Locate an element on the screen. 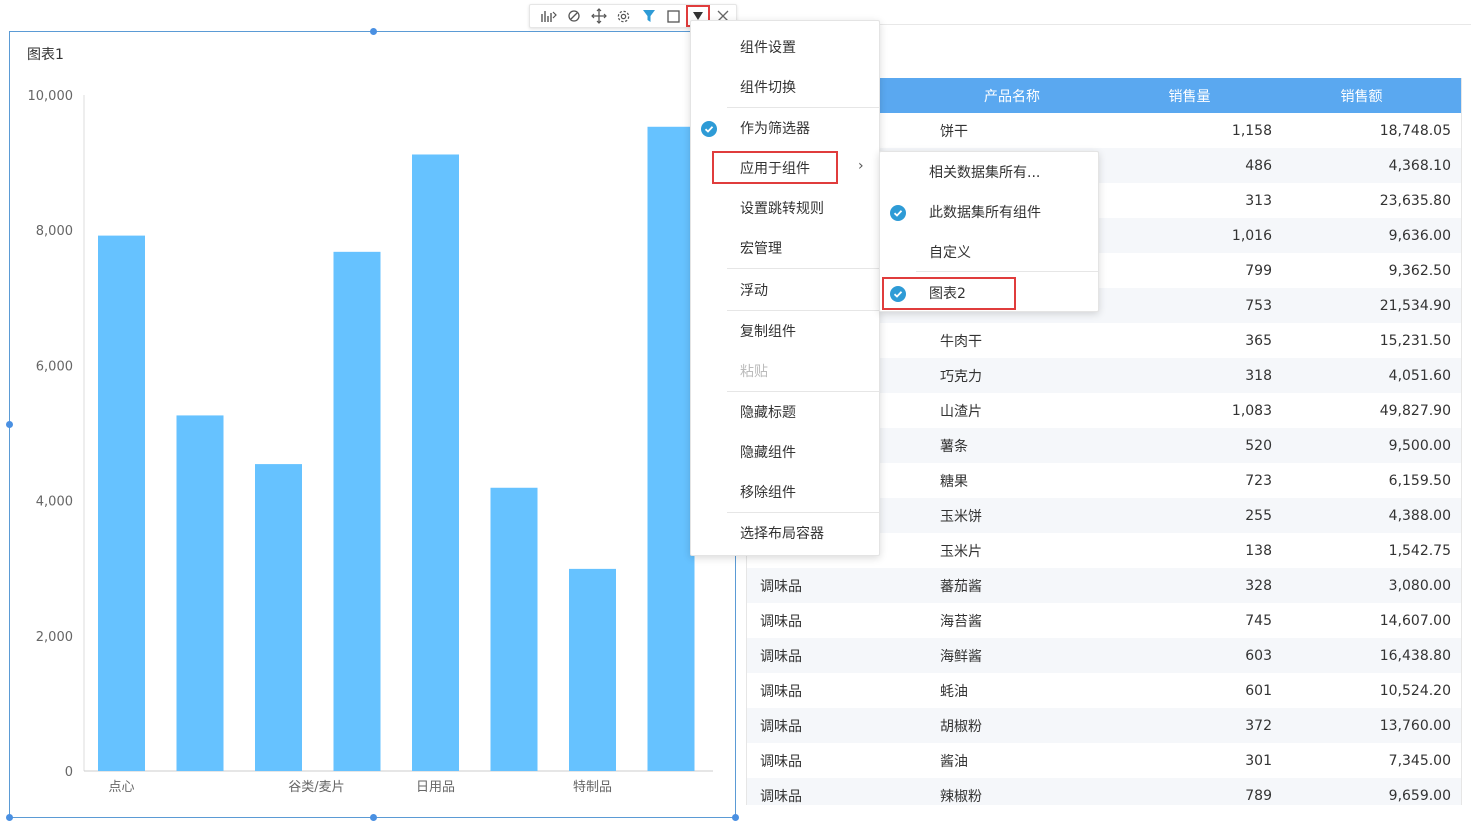 The width and height of the screenshot is (1471, 826). cell-sales-amount: 10,524.20 is located at coordinates (1415, 690).